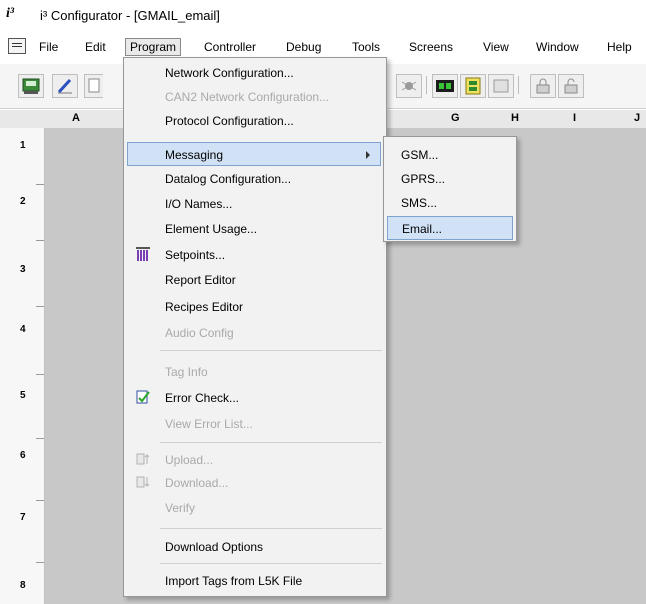 This screenshot has width=646, height=604. What do you see at coordinates (23, 455) in the screenshot?
I see `row-label: 6` at bounding box center [23, 455].